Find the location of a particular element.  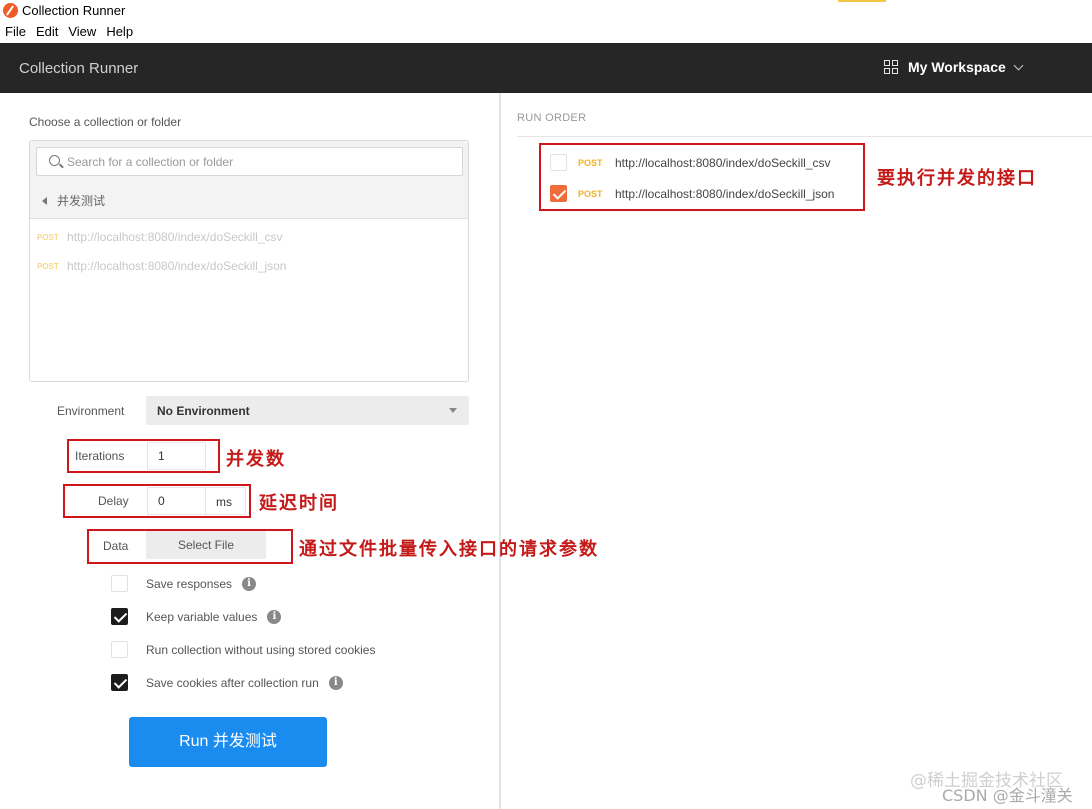

run-order-highlight is located at coordinates (702, 177).